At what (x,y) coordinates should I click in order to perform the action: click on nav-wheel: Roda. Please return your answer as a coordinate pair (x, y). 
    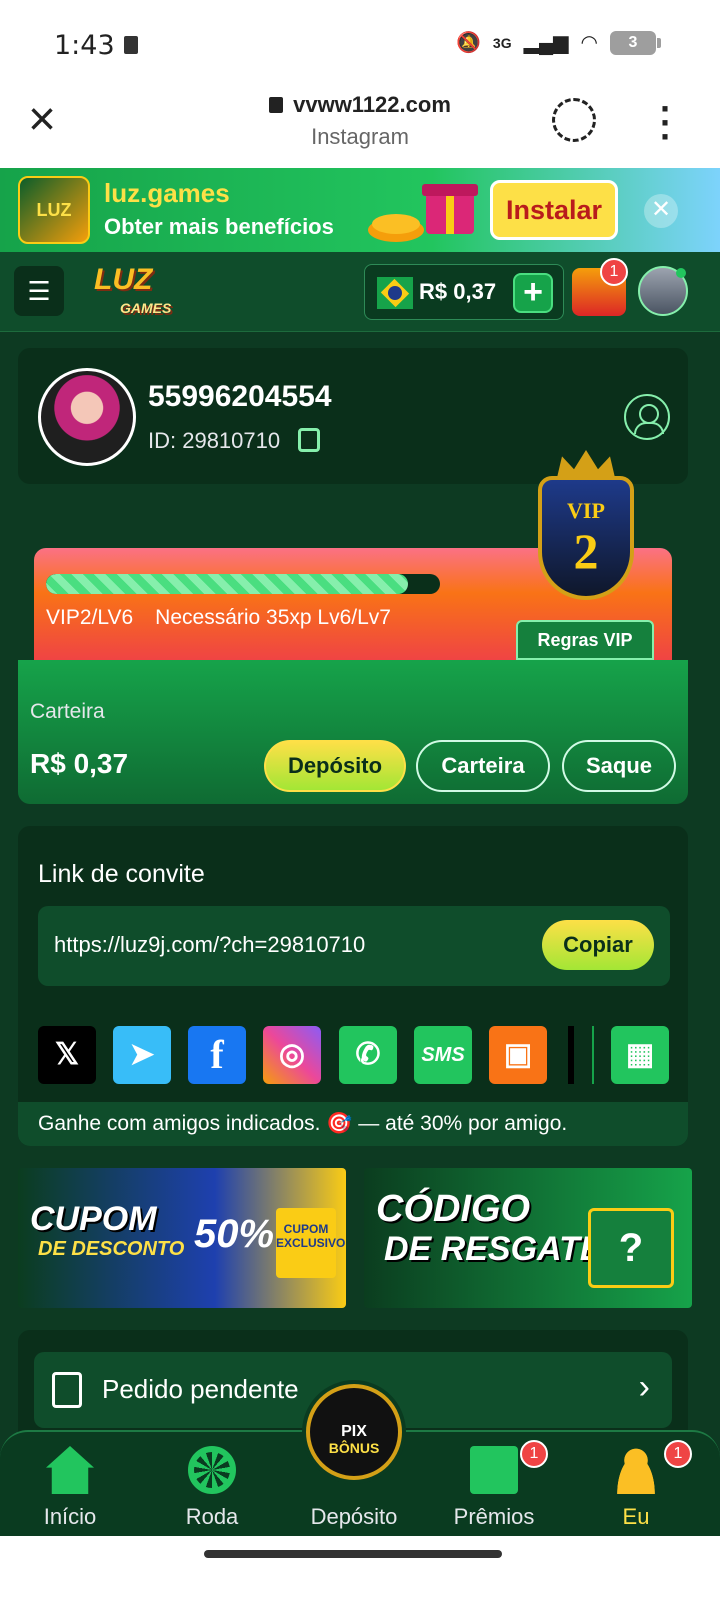
    Looking at the image, I should click on (212, 1488).